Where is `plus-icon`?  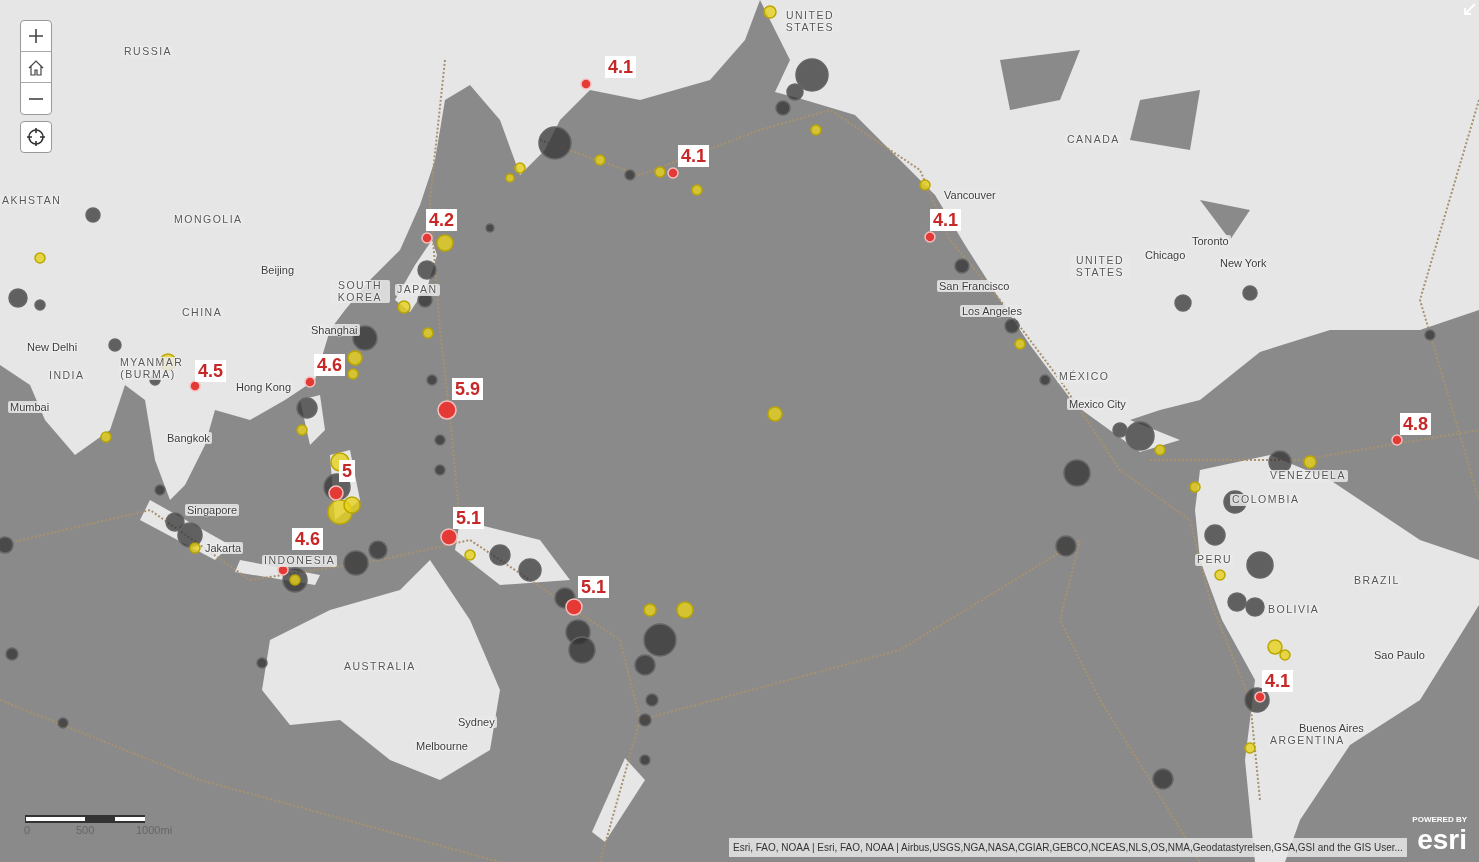
plus-icon is located at coordinates (36, 36).